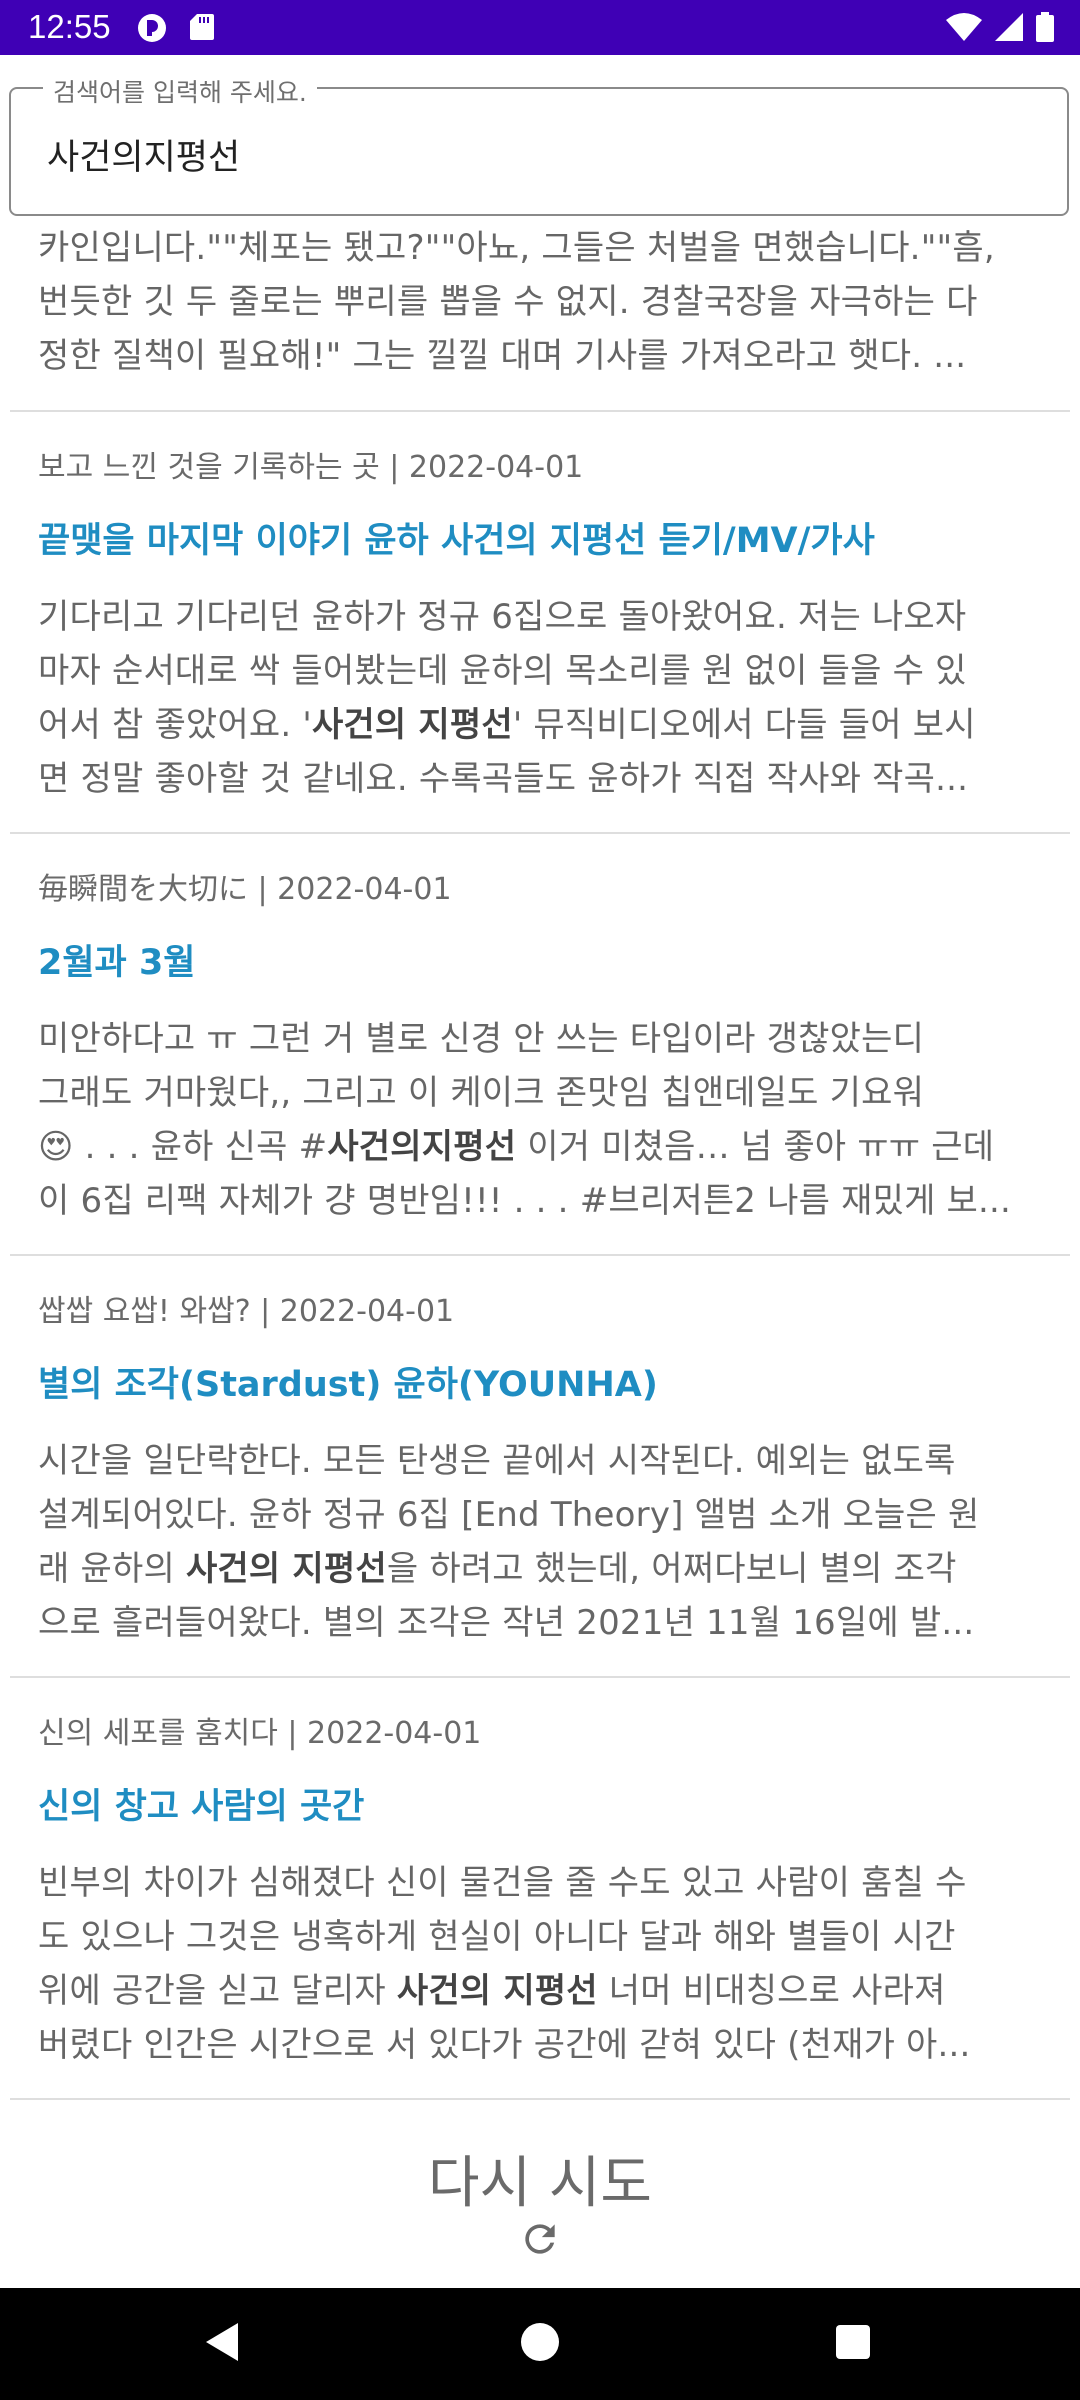  I want to click on result-title: 신의 창고 사람의 곳간, so click(201, 1803).